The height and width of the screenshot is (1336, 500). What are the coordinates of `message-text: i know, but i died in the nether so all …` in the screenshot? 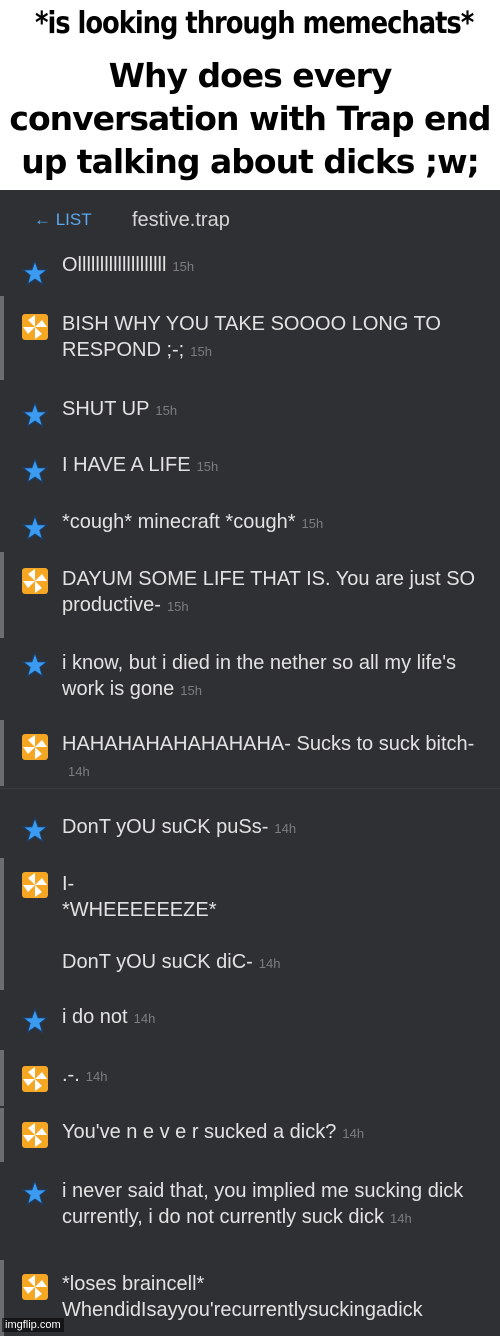 It's located at (262, 676).